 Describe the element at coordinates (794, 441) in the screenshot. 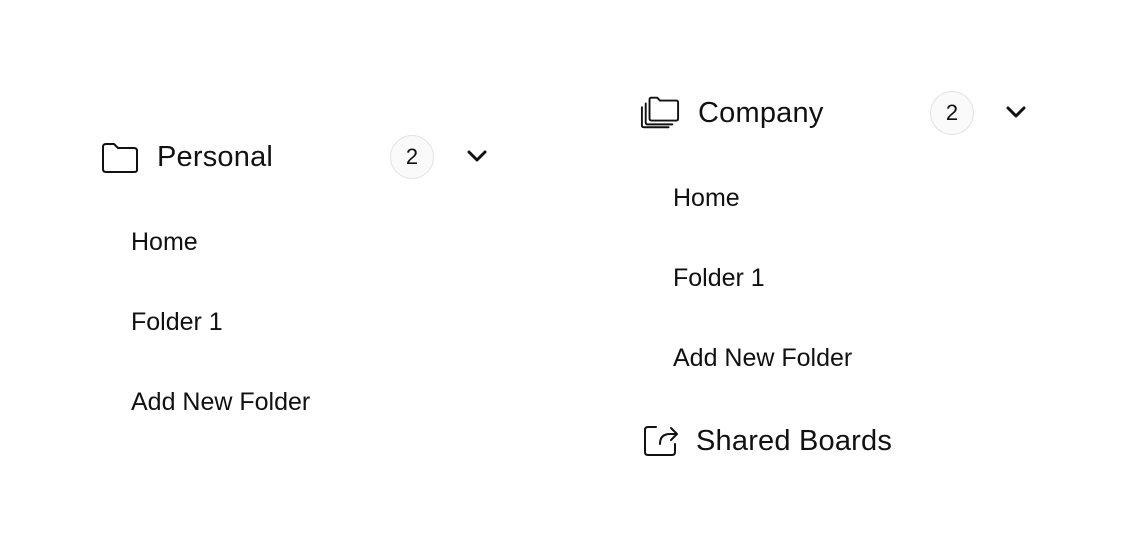

I see `shared-boards-label: Shared Boards` at that location.